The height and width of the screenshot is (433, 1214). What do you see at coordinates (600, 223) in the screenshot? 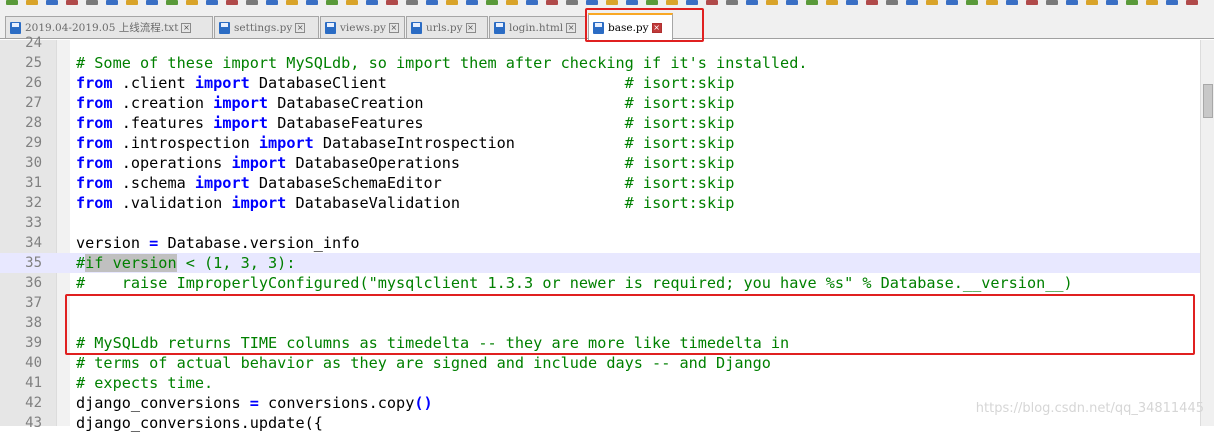
I see `code-line: 33` at bounding box center [600, 223].